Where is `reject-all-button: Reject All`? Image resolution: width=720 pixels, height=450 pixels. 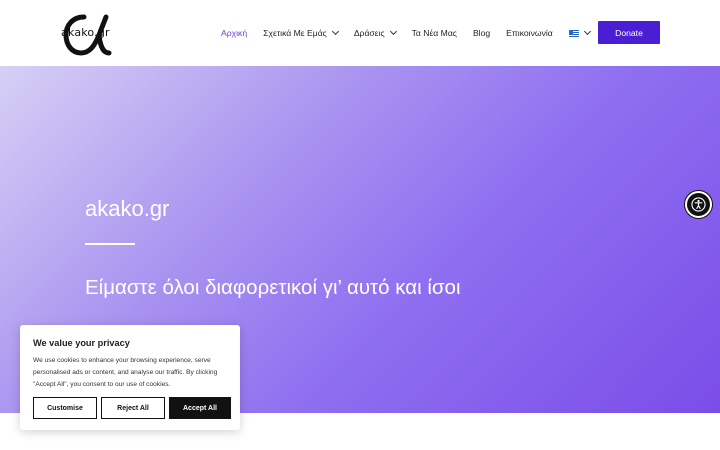
reject-all-button: Reject All is located at coordinates (133, 408).